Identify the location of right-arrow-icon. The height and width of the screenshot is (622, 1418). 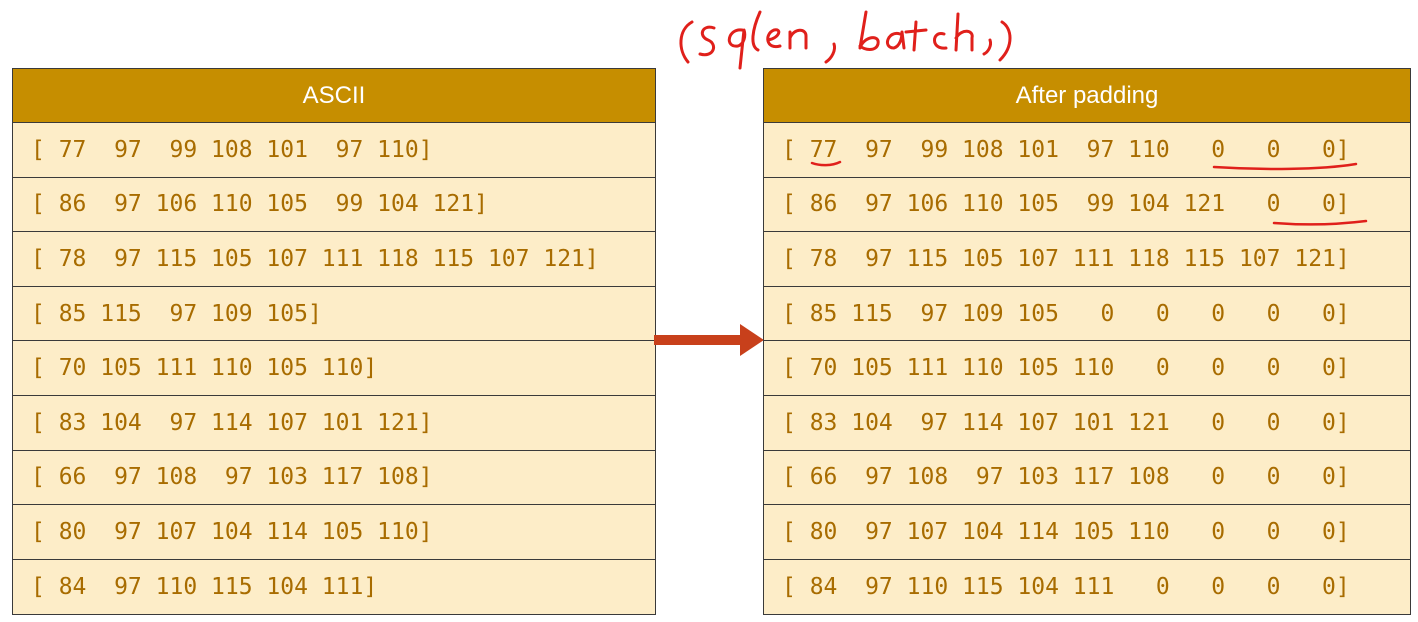
(709, 340).